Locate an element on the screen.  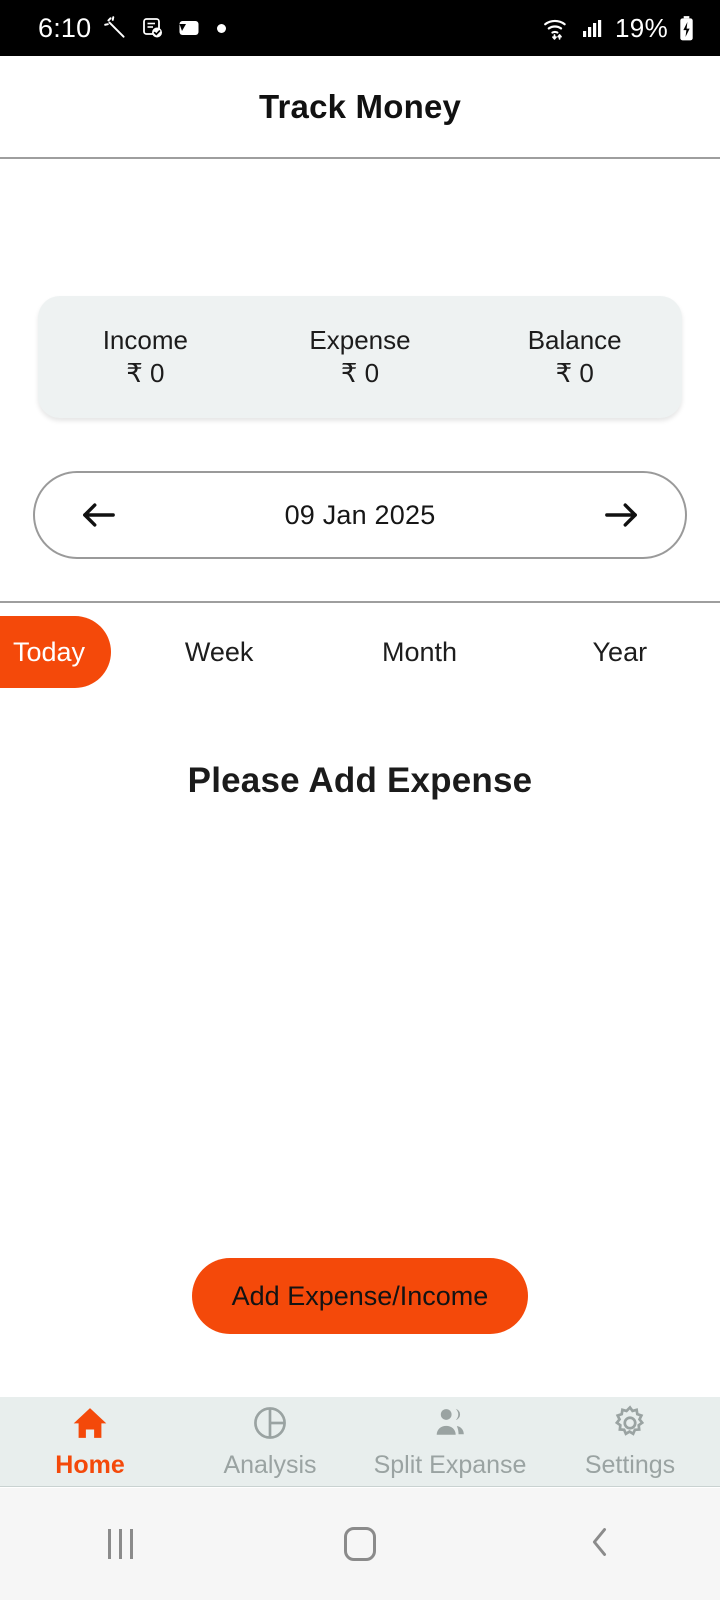
tab-year: Year is located at coordinates (620, 652).